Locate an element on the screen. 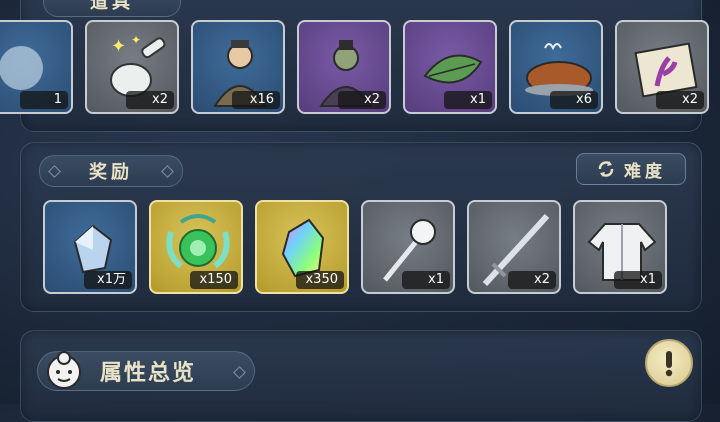 The width and height of the screenshot is (720, 422). reward-slot-mace: x1 is located at coordinates (408, 247).